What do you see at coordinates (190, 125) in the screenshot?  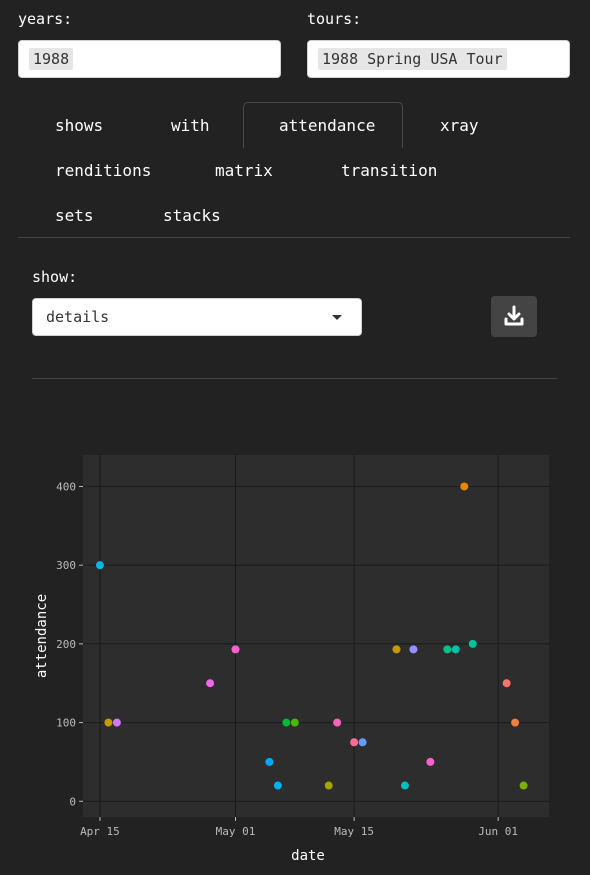 I see `tab-with: with` at bounding box center [190, 125].